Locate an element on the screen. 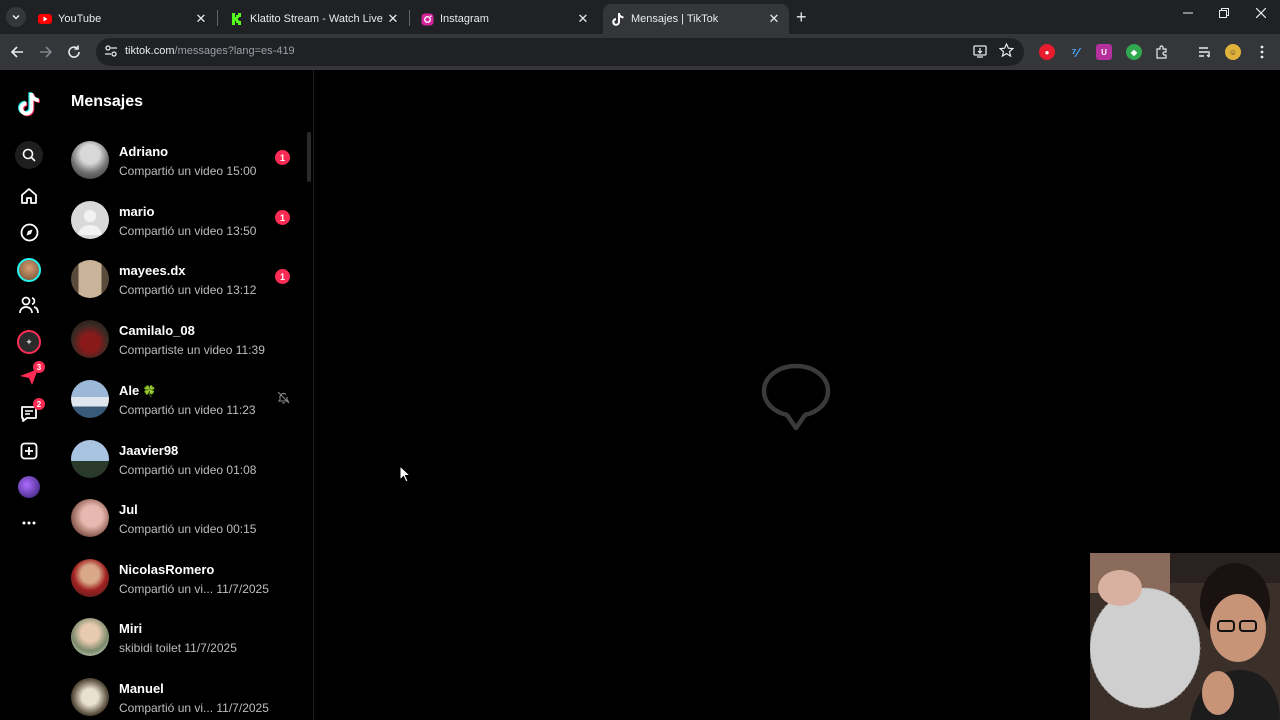 This screenshot has width=1280, height=720. nav-explore is located at coordinates (29, 232).